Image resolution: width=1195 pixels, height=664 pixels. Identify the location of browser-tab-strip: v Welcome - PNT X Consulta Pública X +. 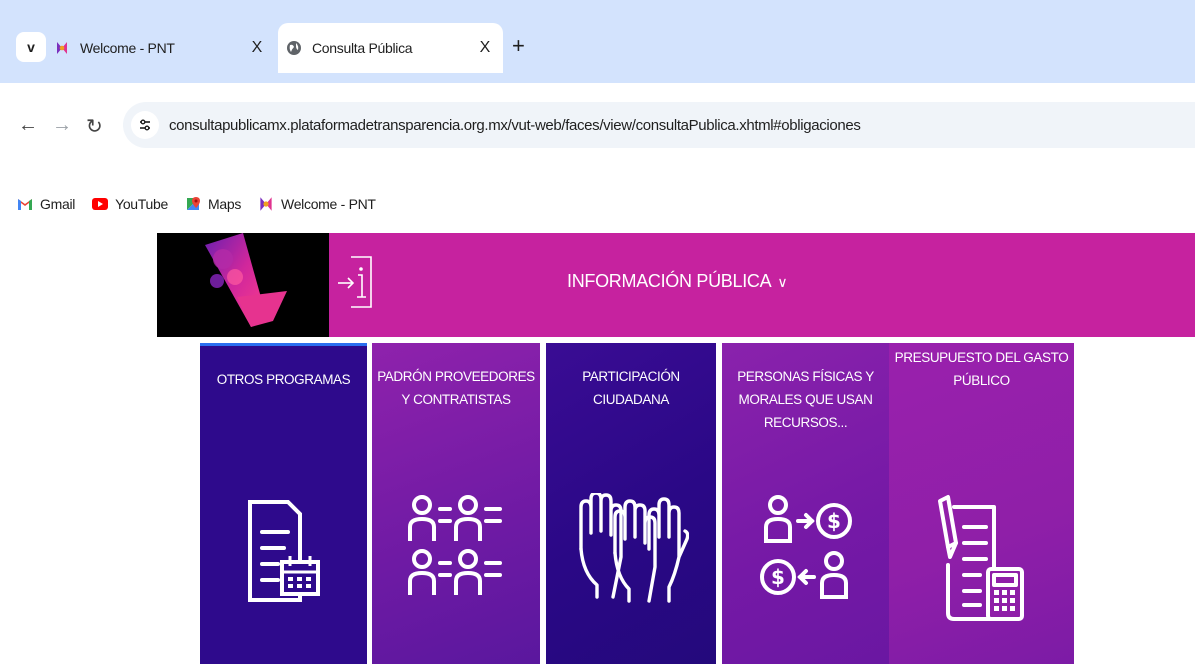
(597, 41).